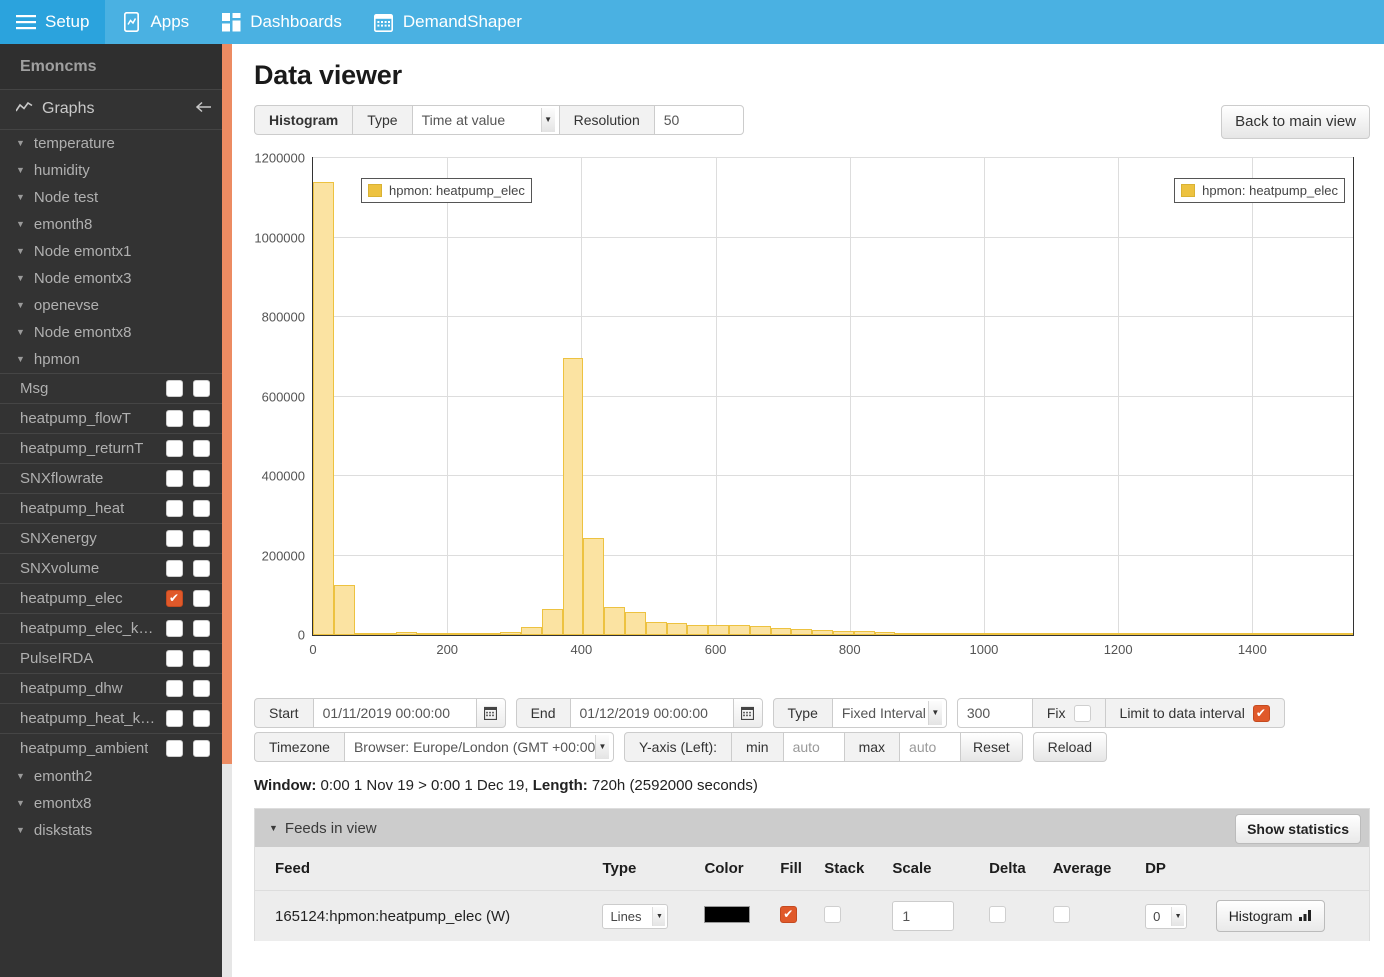 The height and width of the screenshot is (977, 1384). What do you see at coordinates (116, 170) in the screenshot?
I see `sidebar-group-humidity: ▼ humidity` at bounding box center [116, 170].